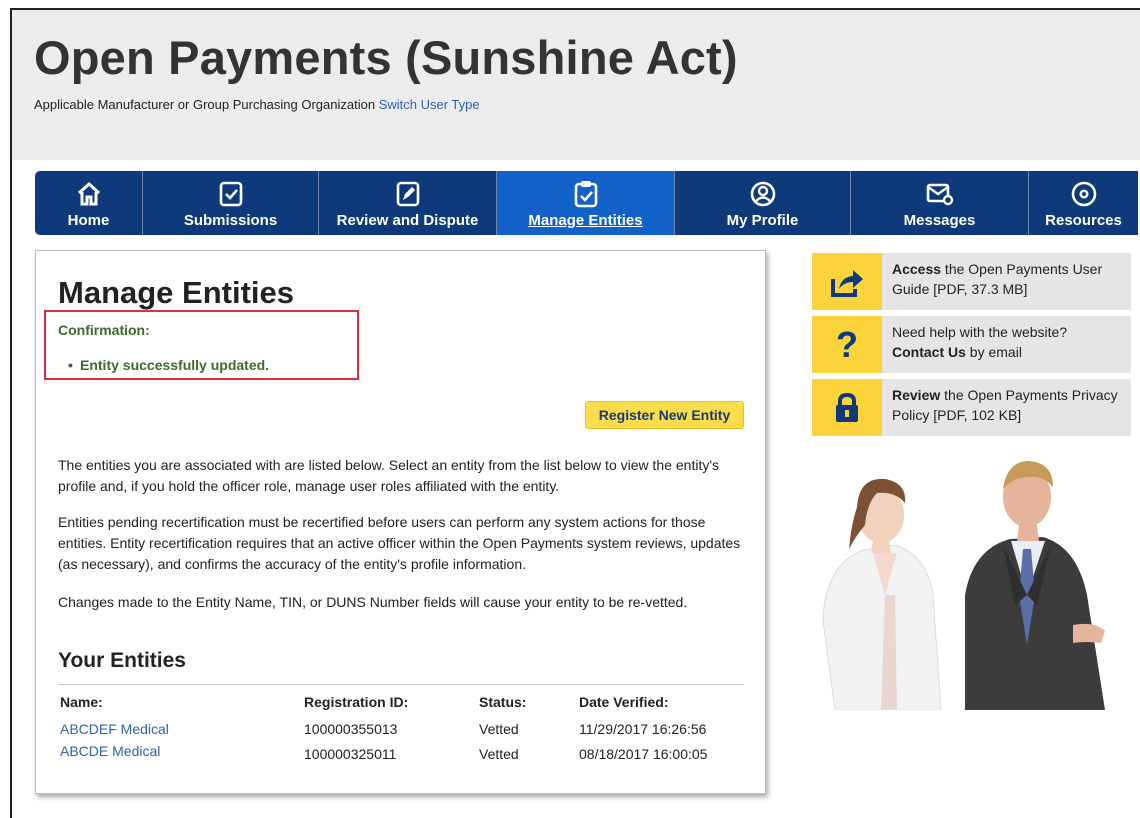  I want to click on nav-item-submissions: Submissions, so click(231, 203).